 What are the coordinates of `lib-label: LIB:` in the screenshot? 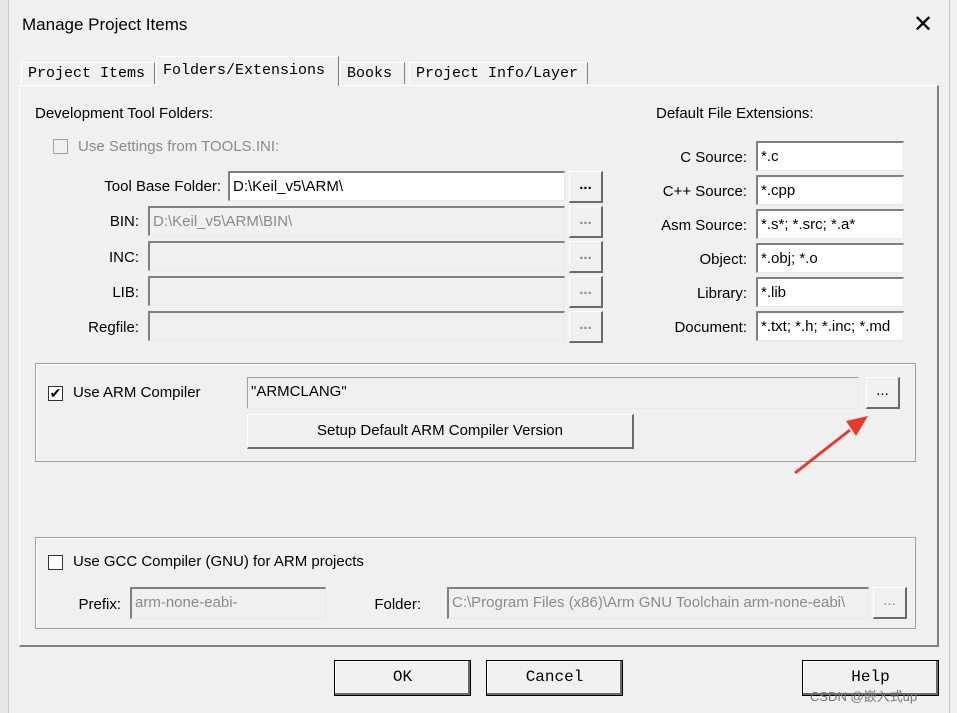 It's located at (125, 292).